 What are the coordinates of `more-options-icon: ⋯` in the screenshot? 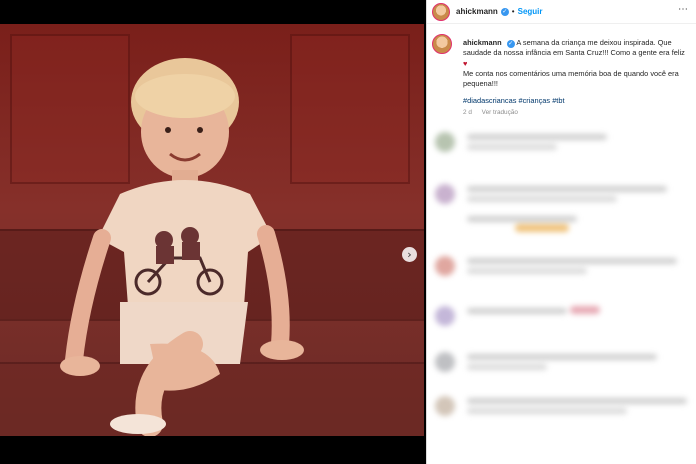 It's located at (683, 9).